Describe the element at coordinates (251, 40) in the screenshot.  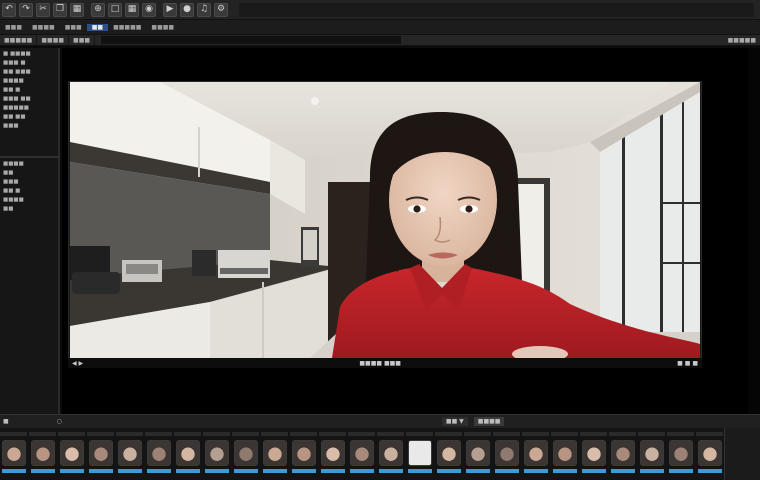
I see `path-field` at that location.